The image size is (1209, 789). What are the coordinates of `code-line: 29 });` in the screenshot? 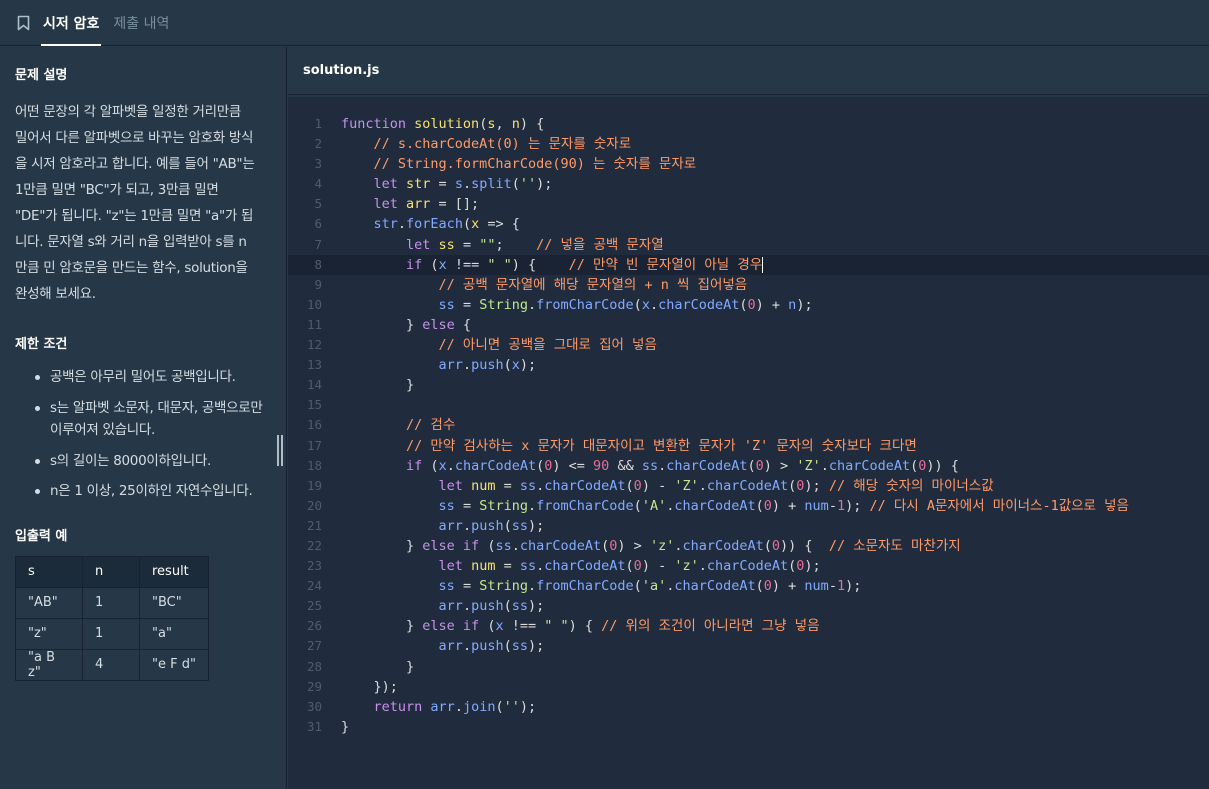 It's located at (748, 687).